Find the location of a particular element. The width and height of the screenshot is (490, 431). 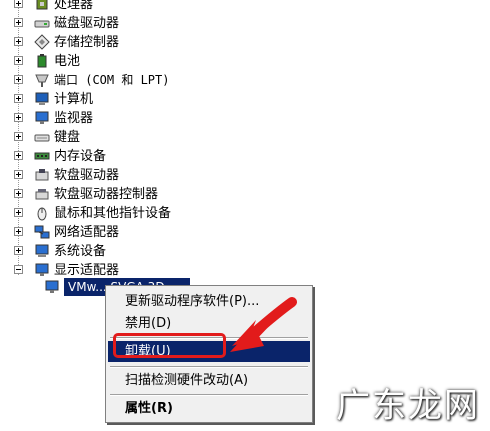

tree-item-label: 系统设备 is located at coordinates (80, 251).